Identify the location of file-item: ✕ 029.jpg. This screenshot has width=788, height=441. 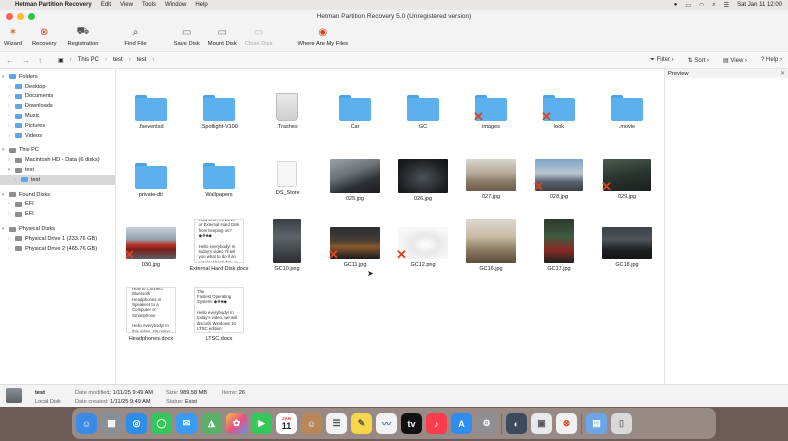
(627, 179).